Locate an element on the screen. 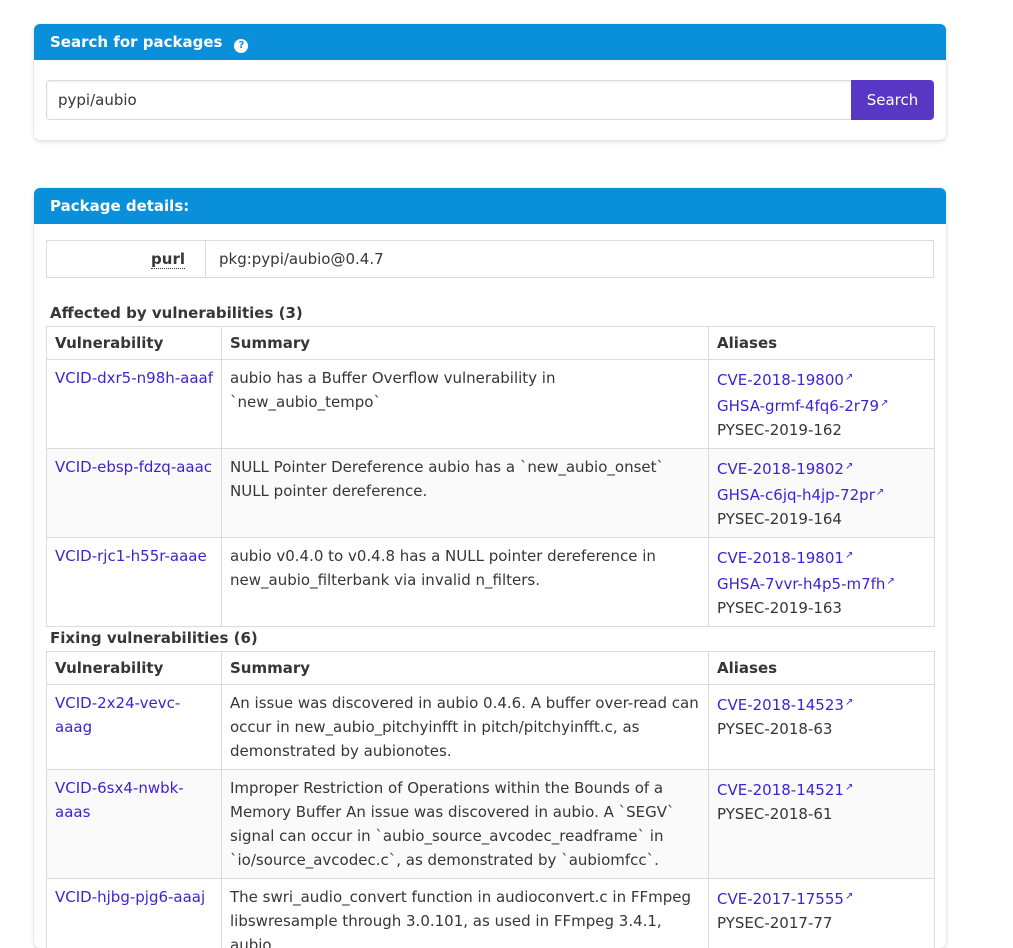 This screenshot has width=1013, height=948. search-bar: pypi/aubio Search is located at coordinates (490, 100).